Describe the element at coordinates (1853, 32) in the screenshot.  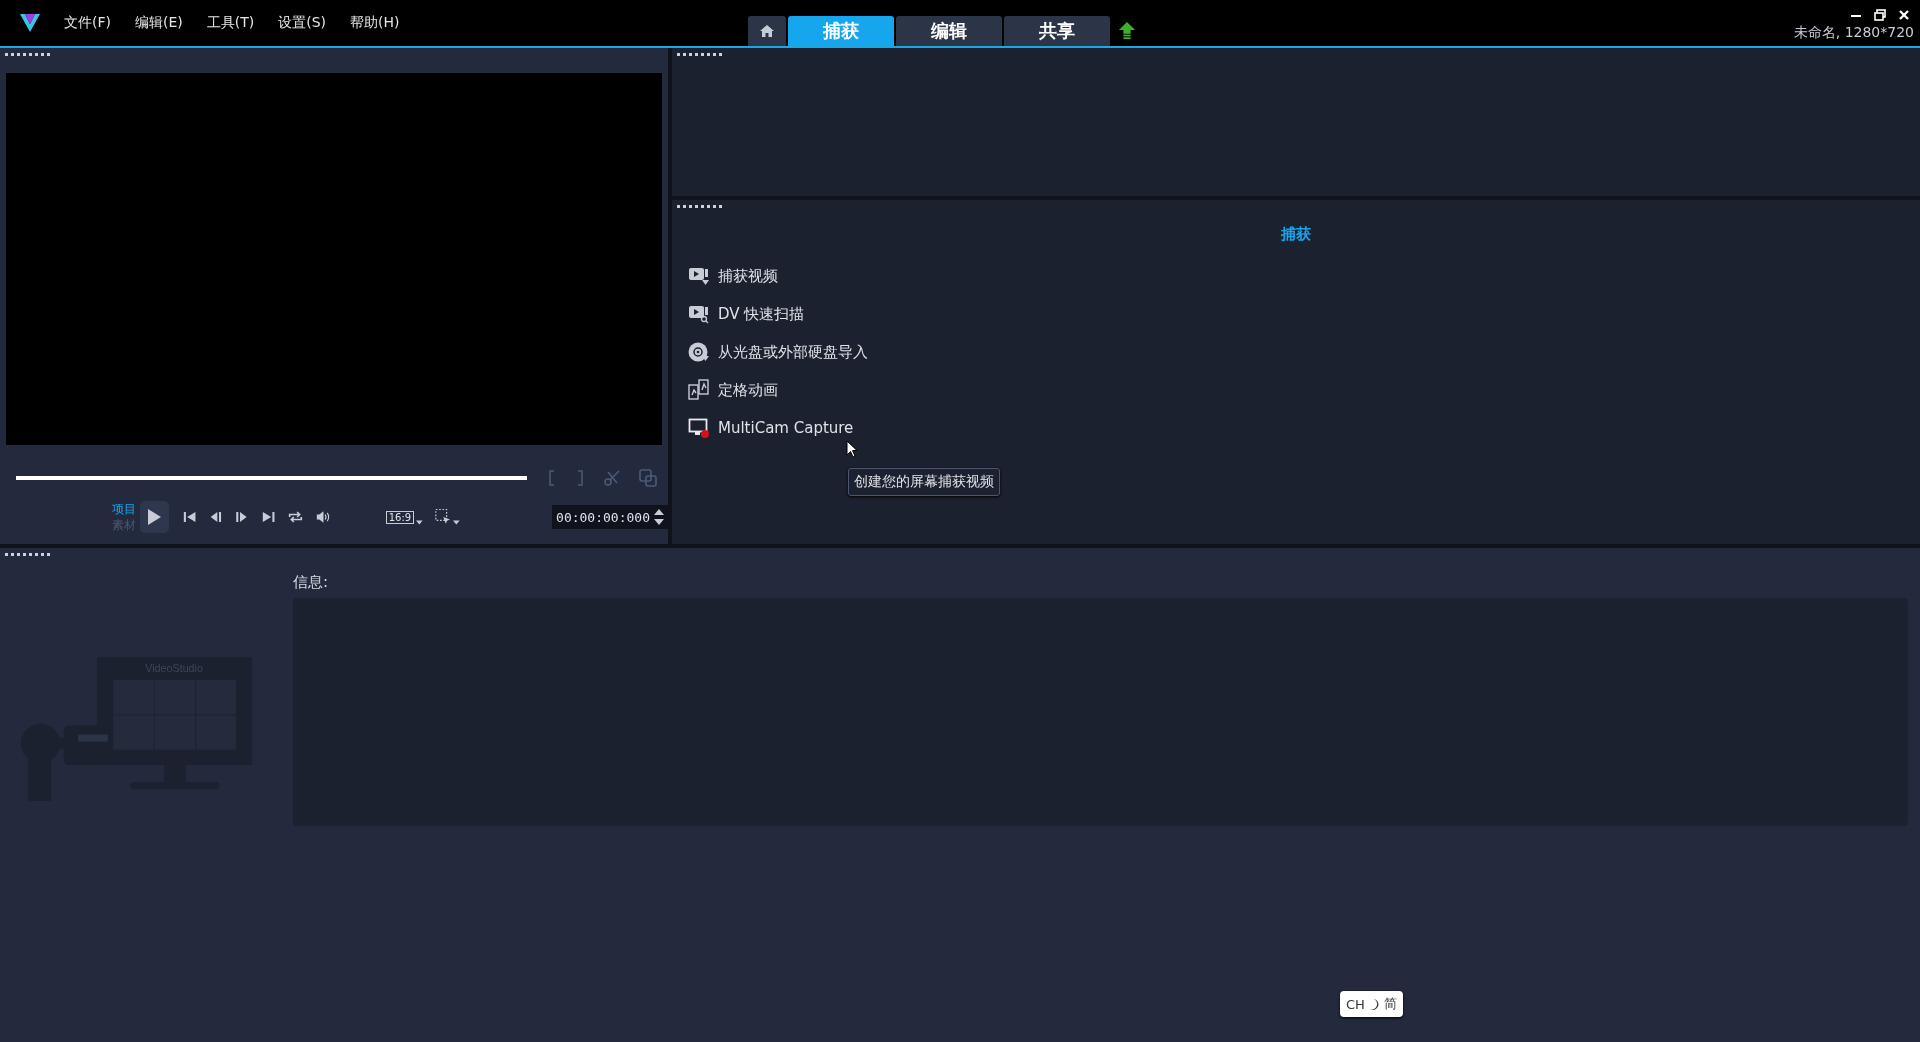
I see `project-info: 未命名, 1280*720` at that location.